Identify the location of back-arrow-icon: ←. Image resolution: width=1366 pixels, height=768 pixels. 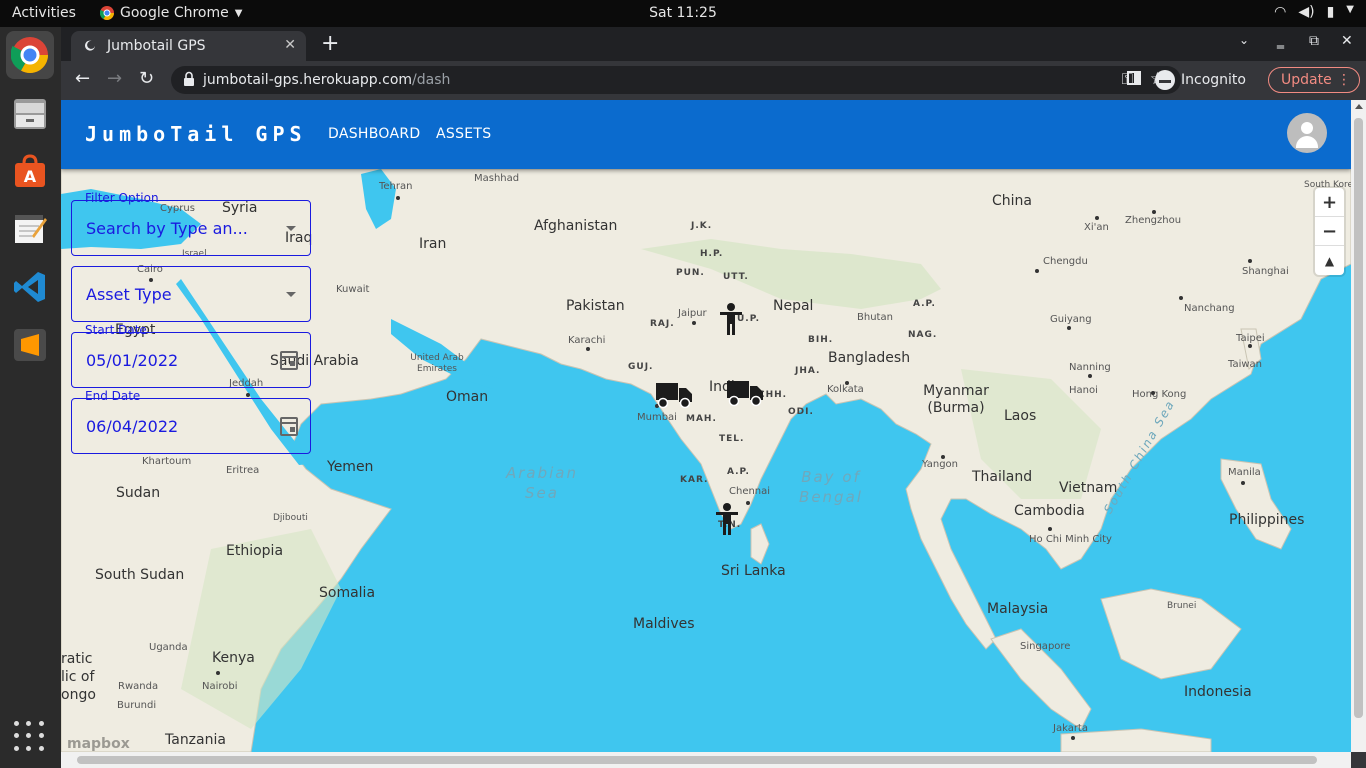
(82, 79).